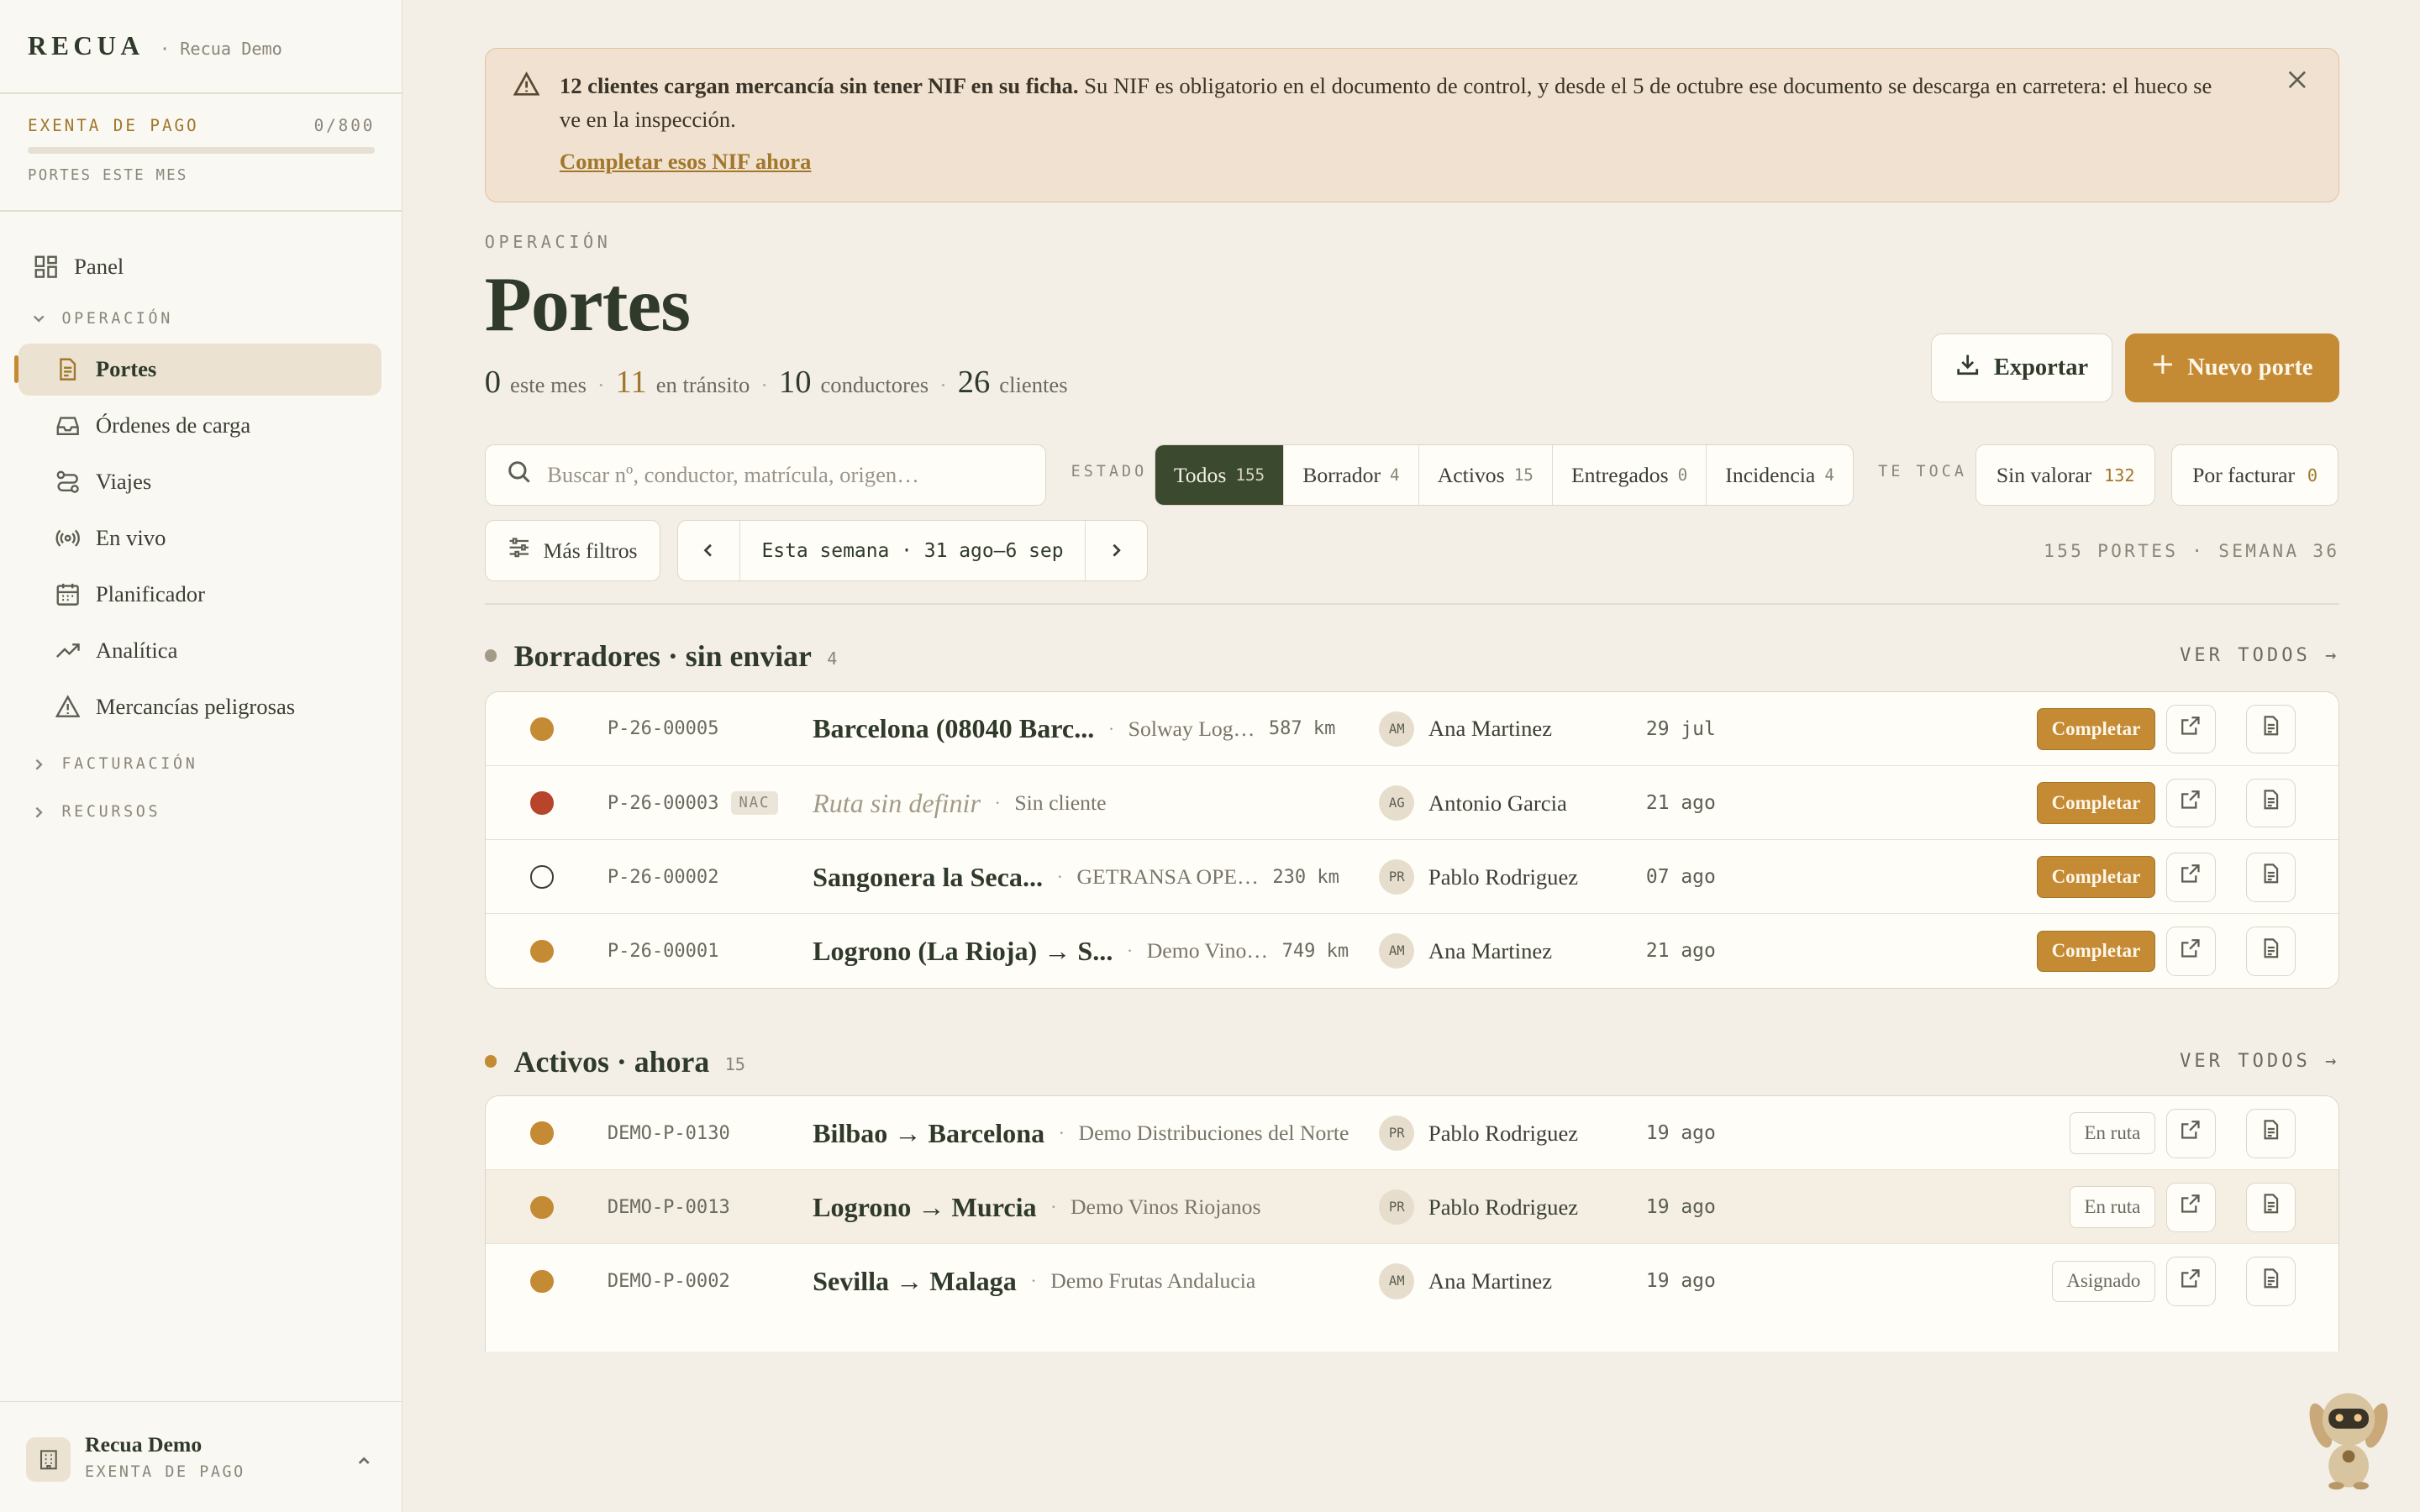 This screenshot has height=1512, width=2420. I want to click on route-cell: Sevilla → Malaga · Demo Frutas Andalucia, so click(1034, 1281).